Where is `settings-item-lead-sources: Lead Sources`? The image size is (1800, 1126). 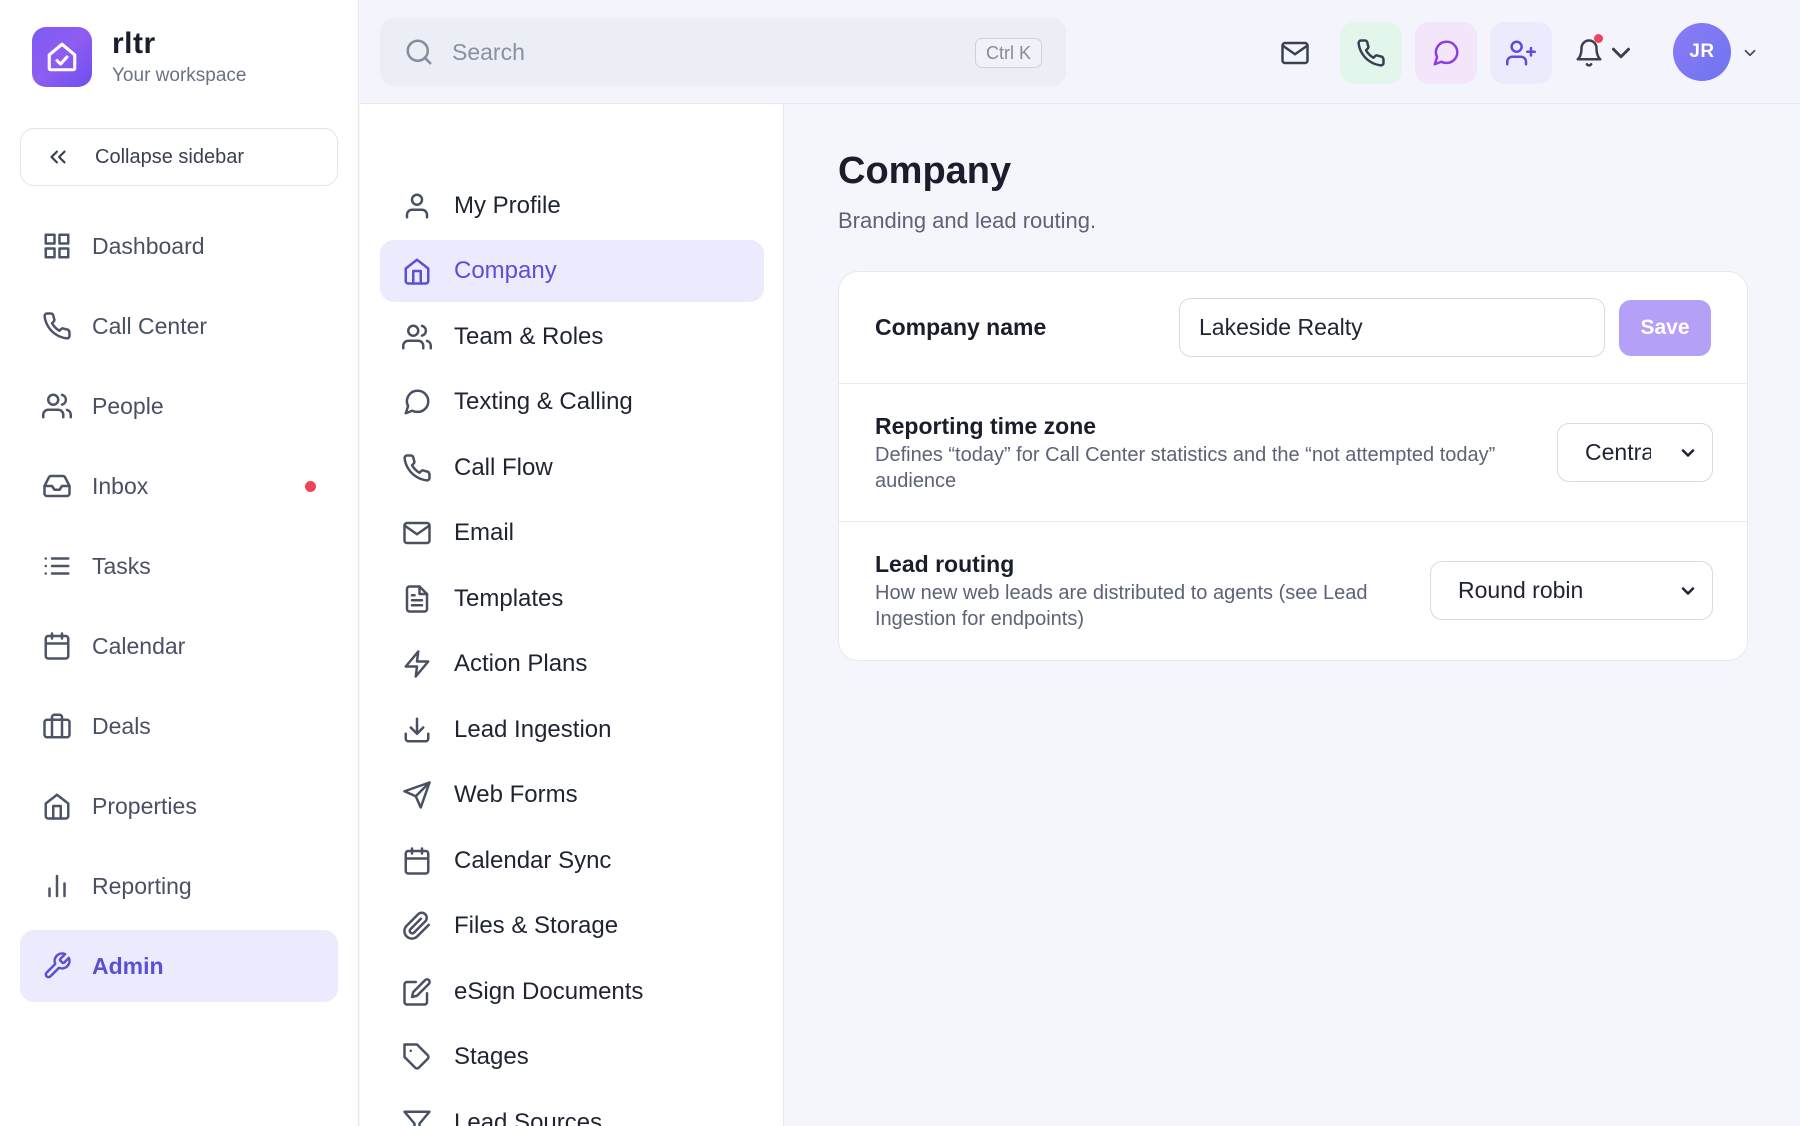
settings-item-lead-sources: Lead Sources is located at coordinates (572, 1109).